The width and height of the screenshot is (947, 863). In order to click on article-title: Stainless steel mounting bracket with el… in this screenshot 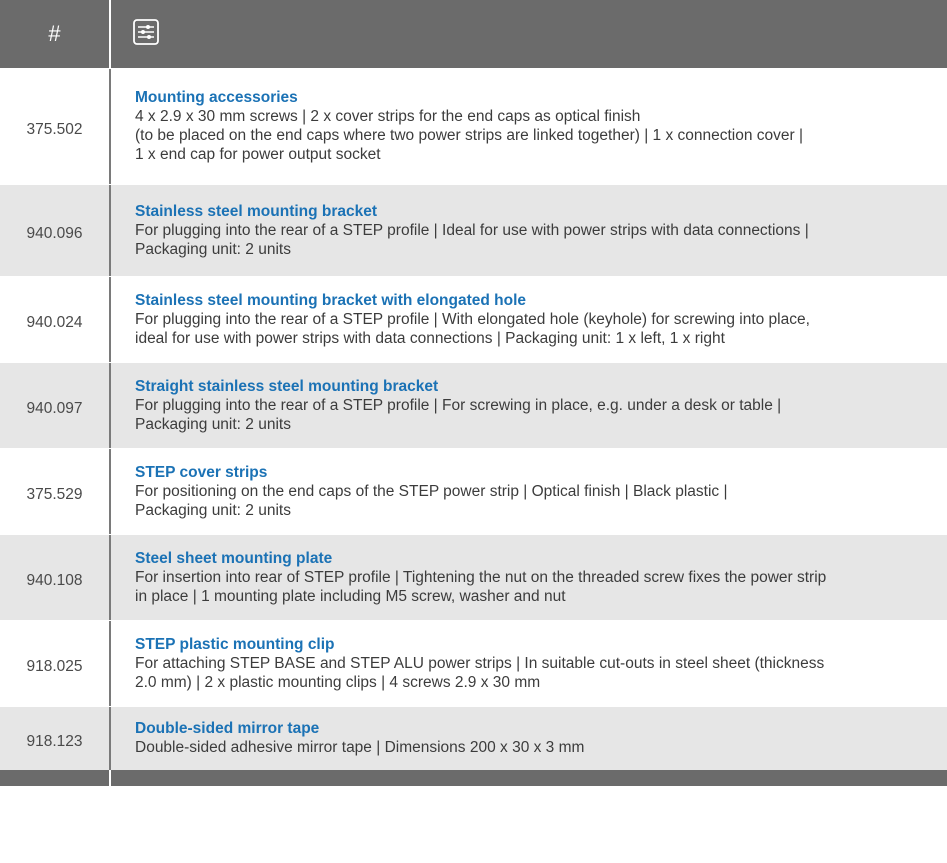, I will do `click(331, 300)`.